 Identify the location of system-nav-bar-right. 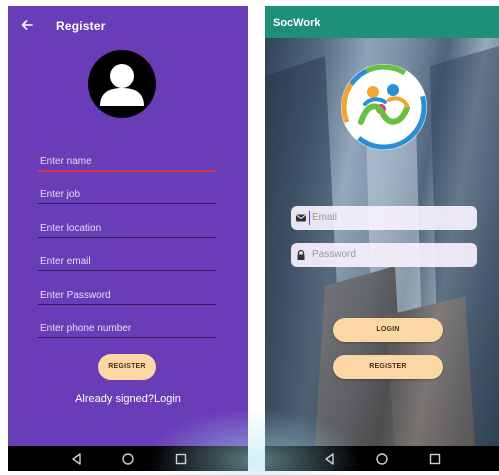
(382, 458).